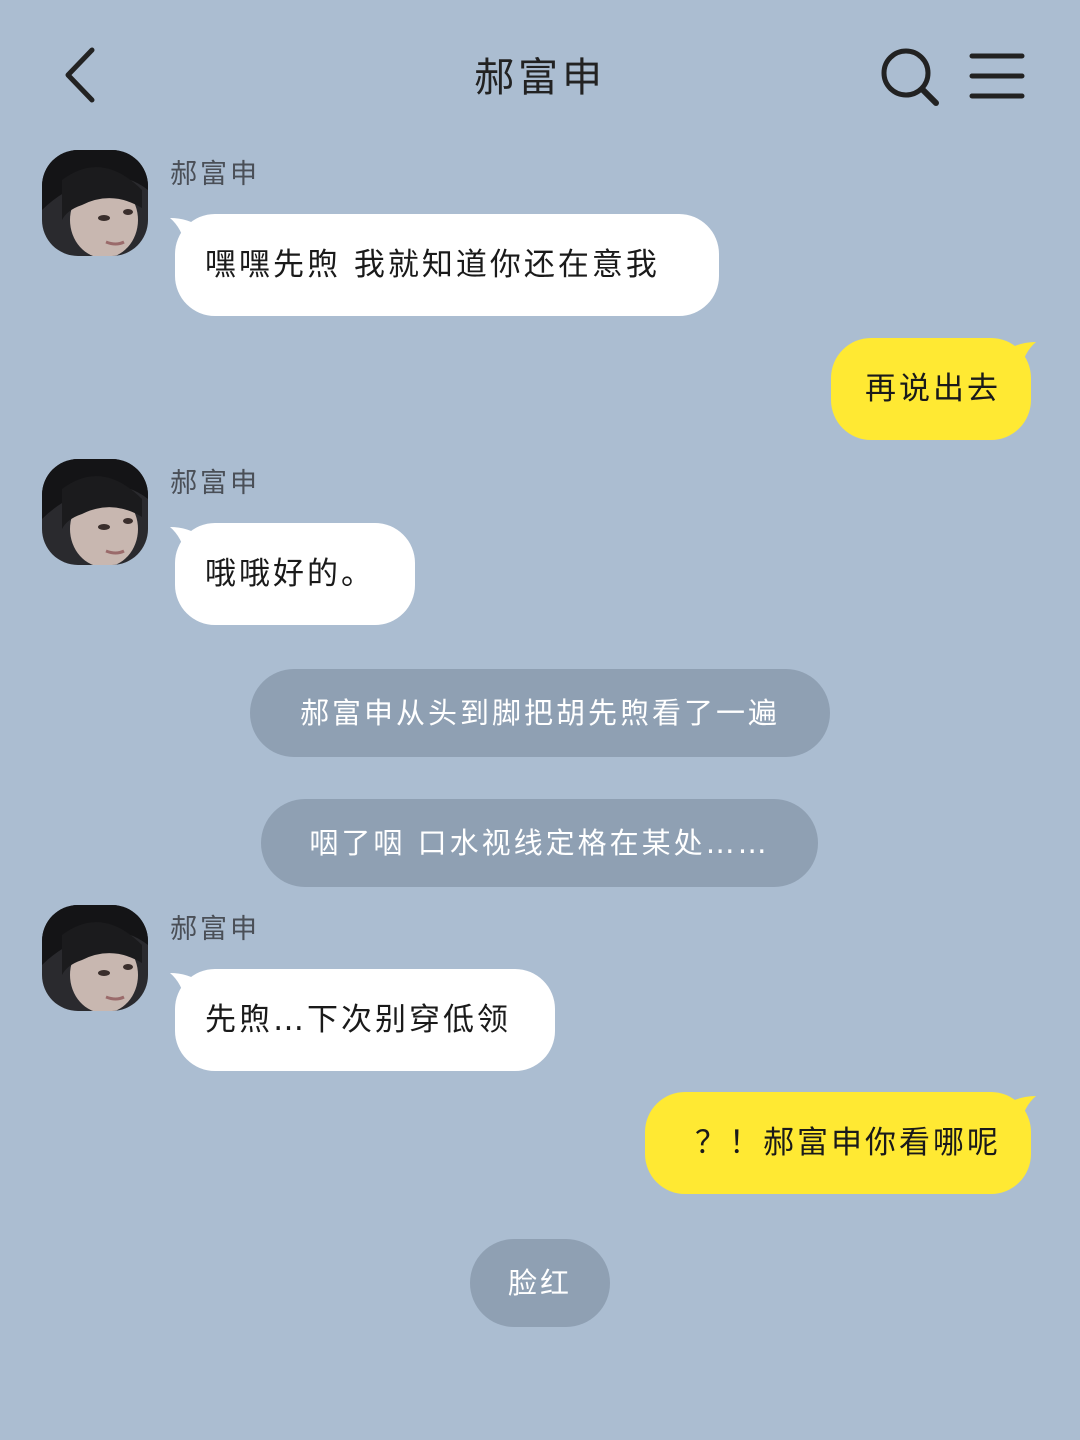 The height and width of the screenshot is (1440, 1080). What do you see at coordinates (540, 78) in the screenshot?
I see `chat-title: 郝富申` at bounding box center [540, 78].